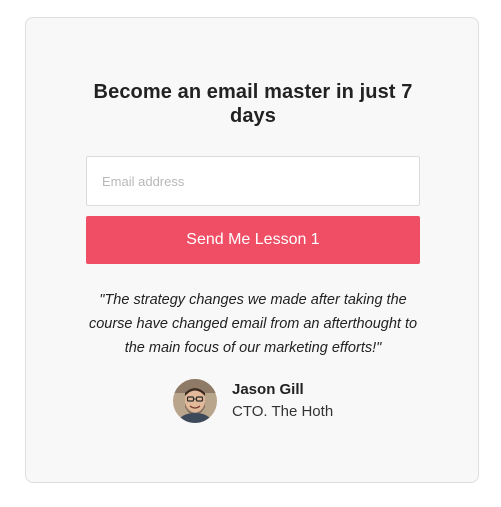 The width and height of the screenshot is (501, 507). I want to click on send-lesson-button: Send Me Lesson 1, so click(253, 240).